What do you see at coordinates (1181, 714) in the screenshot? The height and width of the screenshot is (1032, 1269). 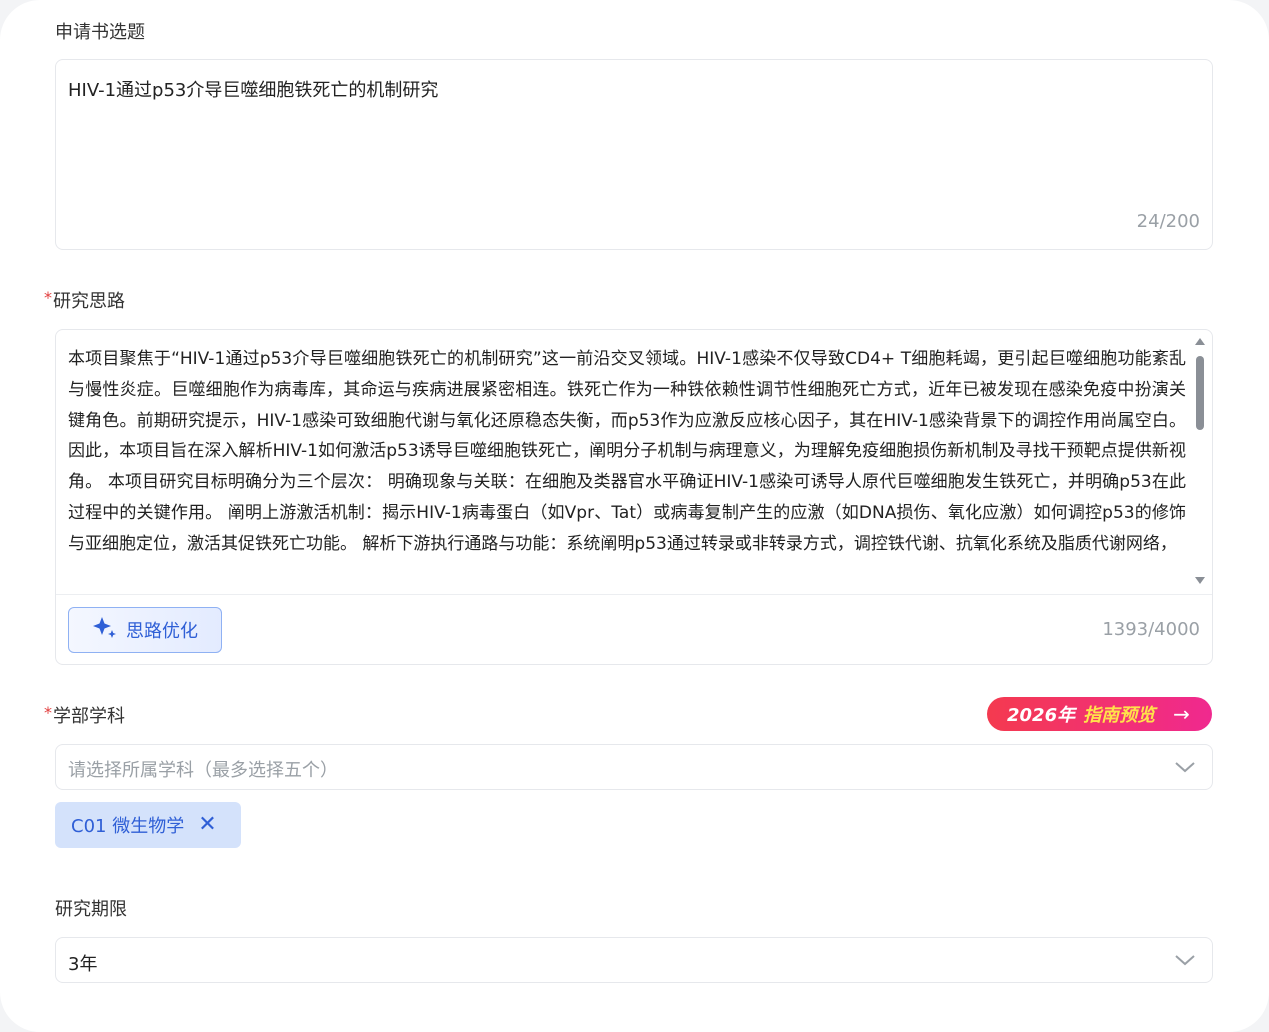 I see `arrow-right-icon: →` at bounding box center [1181, 714].